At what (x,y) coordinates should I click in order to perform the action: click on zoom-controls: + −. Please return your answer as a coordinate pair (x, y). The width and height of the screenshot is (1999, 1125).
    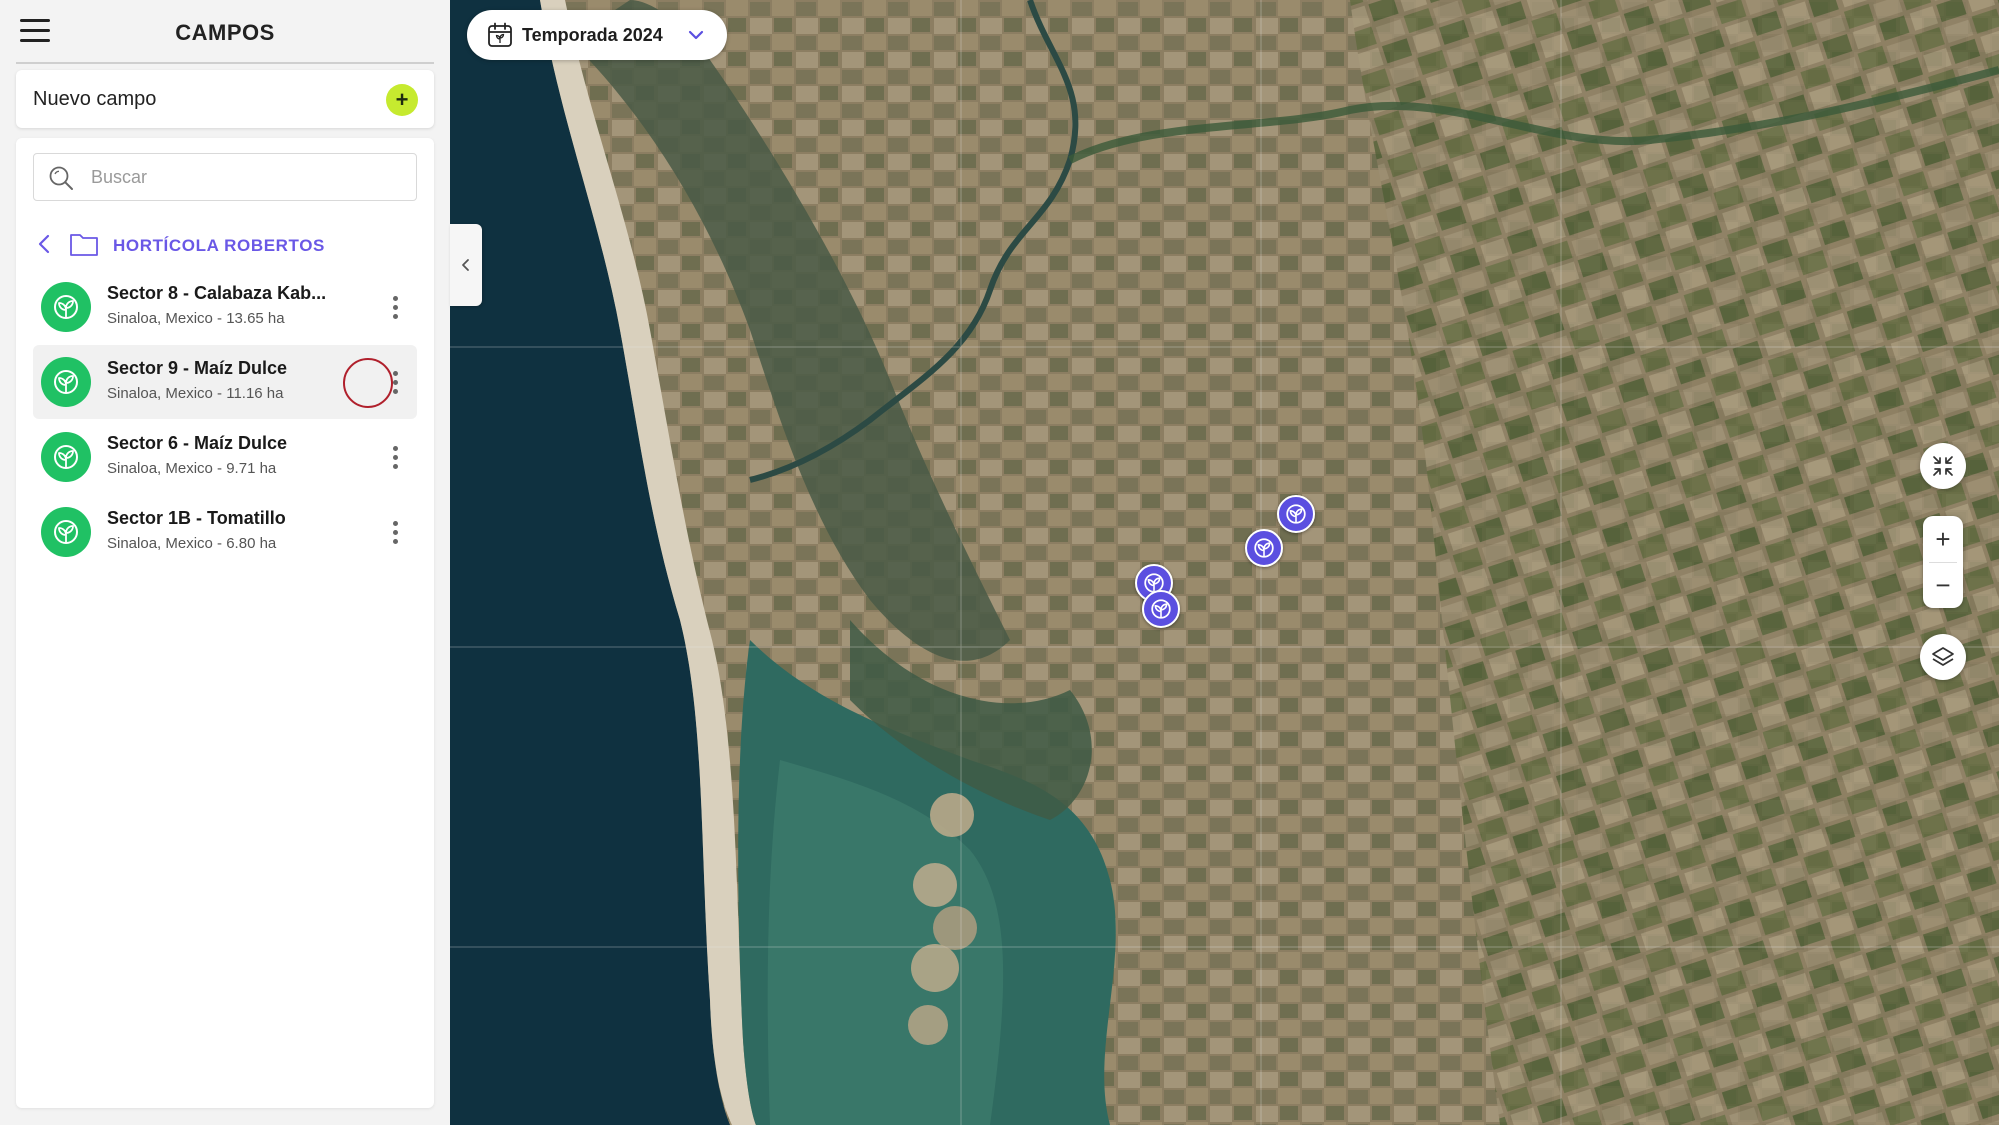
    Looking at the image, I should click on (1943, 562).